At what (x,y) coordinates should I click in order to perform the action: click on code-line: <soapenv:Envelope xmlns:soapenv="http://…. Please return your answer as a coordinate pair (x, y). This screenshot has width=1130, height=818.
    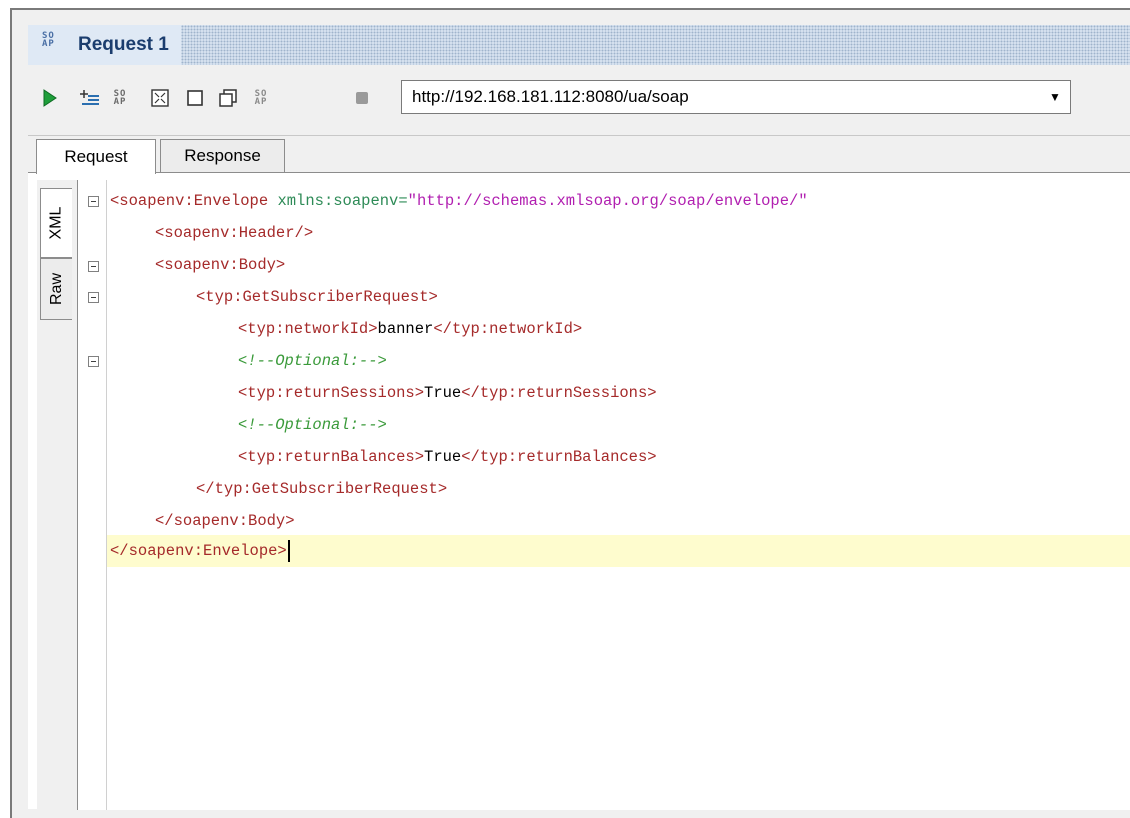
    Looking at the image, I should click on (459, 201).